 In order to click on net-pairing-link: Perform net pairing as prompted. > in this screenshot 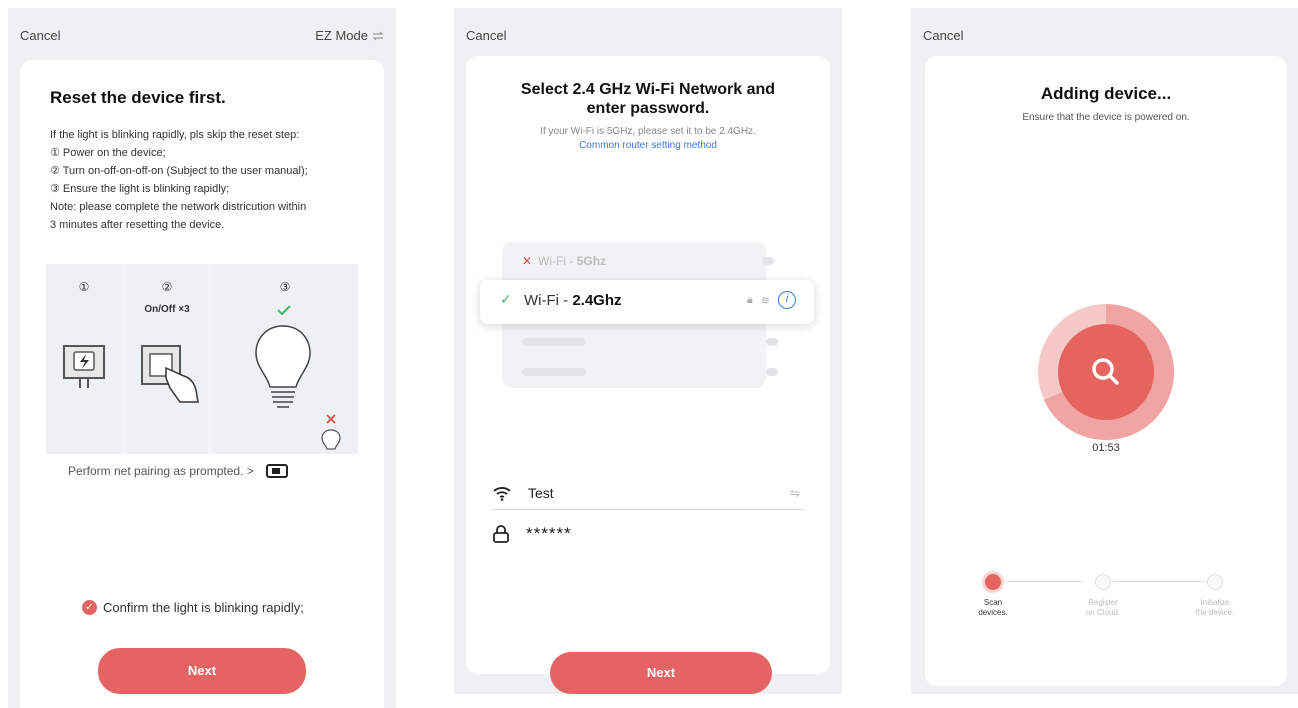, I will do `click(178, 471)`.